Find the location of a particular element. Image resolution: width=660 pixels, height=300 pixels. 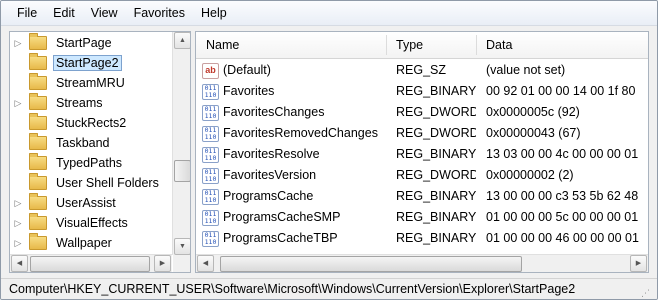

value-data: 0x00000043 (67) is located at coordinates (533, 133).